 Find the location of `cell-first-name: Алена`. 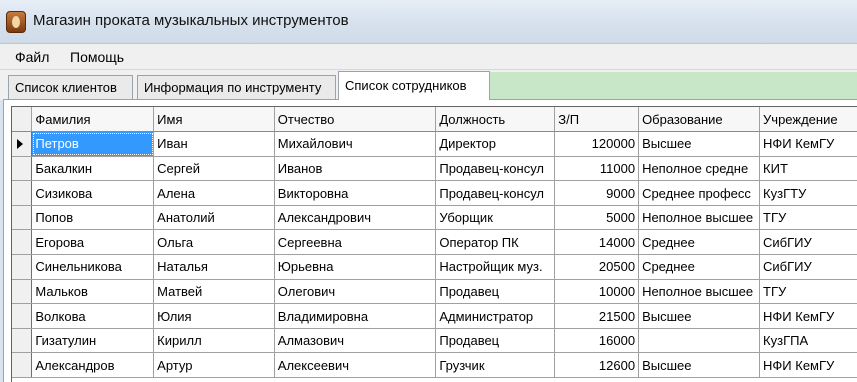

cell-first-name: Алена is located at coordinates (214, 193).